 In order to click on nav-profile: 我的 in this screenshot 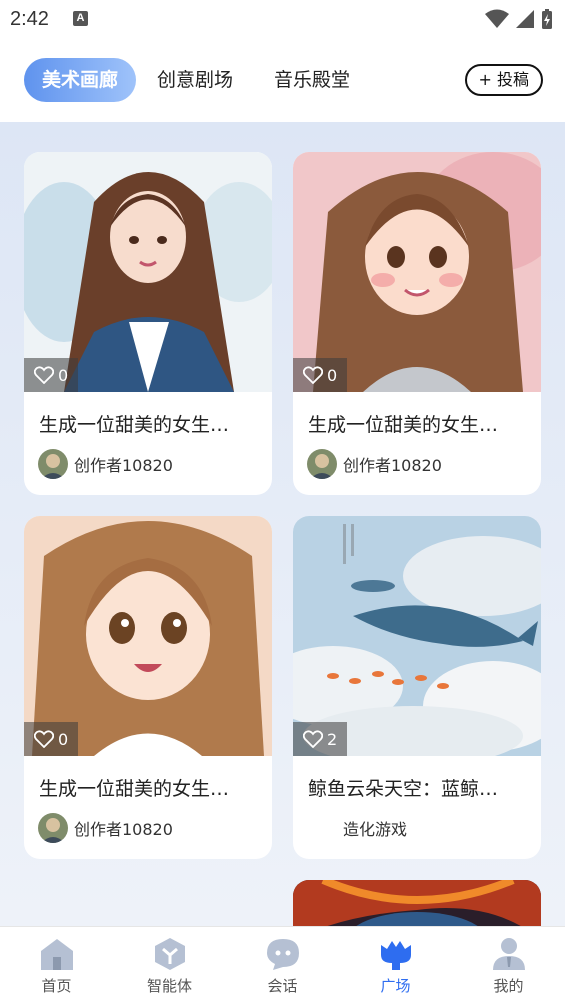, I will do `click(508, 965)`.